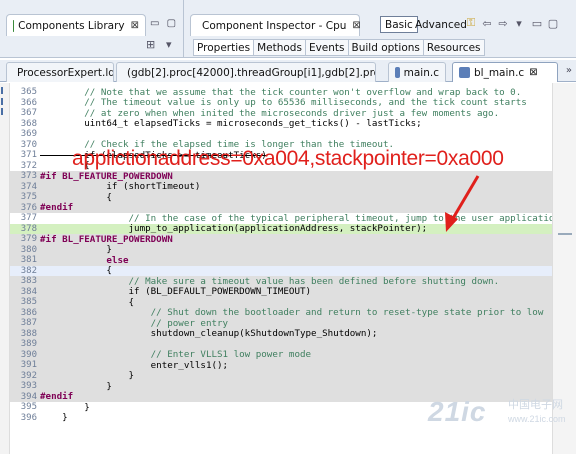 The image size is (576, 454). Describe the element at coordinates (28, 249) in the screenshot. I see `line-number: 380` at that location.